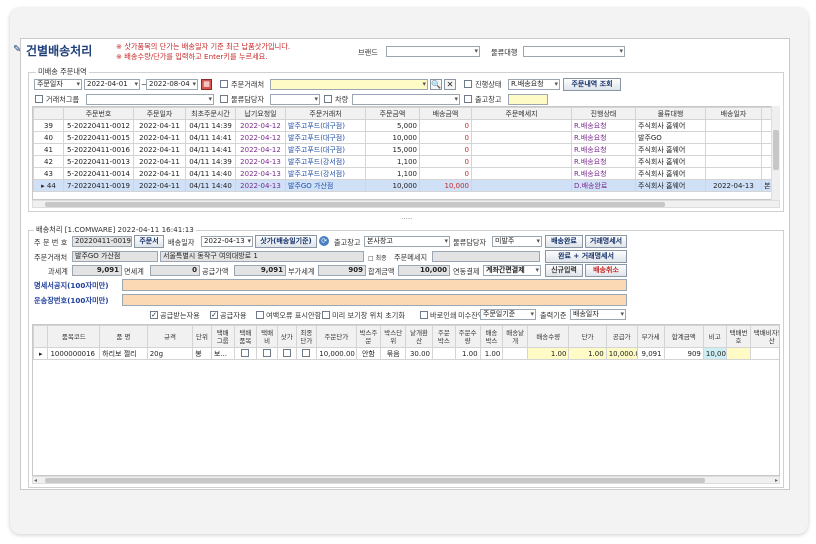 Image resolution: width=816 pixels, height=544 pixels. Describe the element at coordinates (603, 113) in the screenshot. I see `orders-col-header: 진행상태` at that location.